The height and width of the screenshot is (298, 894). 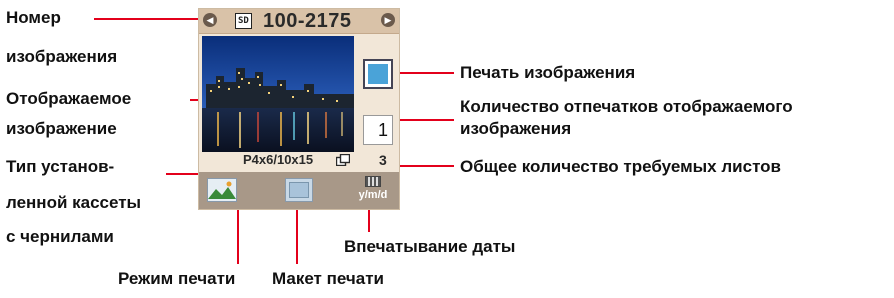 I want to click on print-selected-indicator, so click(x=378, y=74).